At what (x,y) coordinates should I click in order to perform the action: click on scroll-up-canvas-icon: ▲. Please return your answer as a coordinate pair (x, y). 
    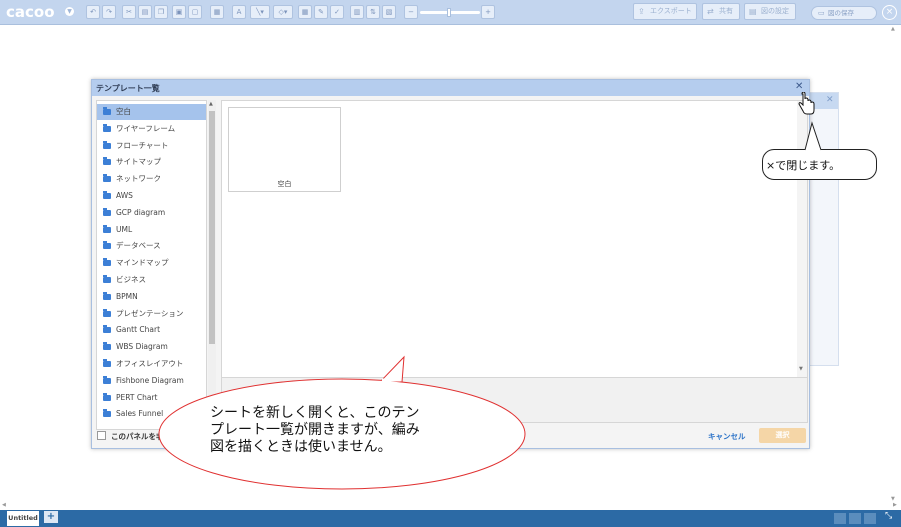
    Looking at the image, I should click on (893, 29).